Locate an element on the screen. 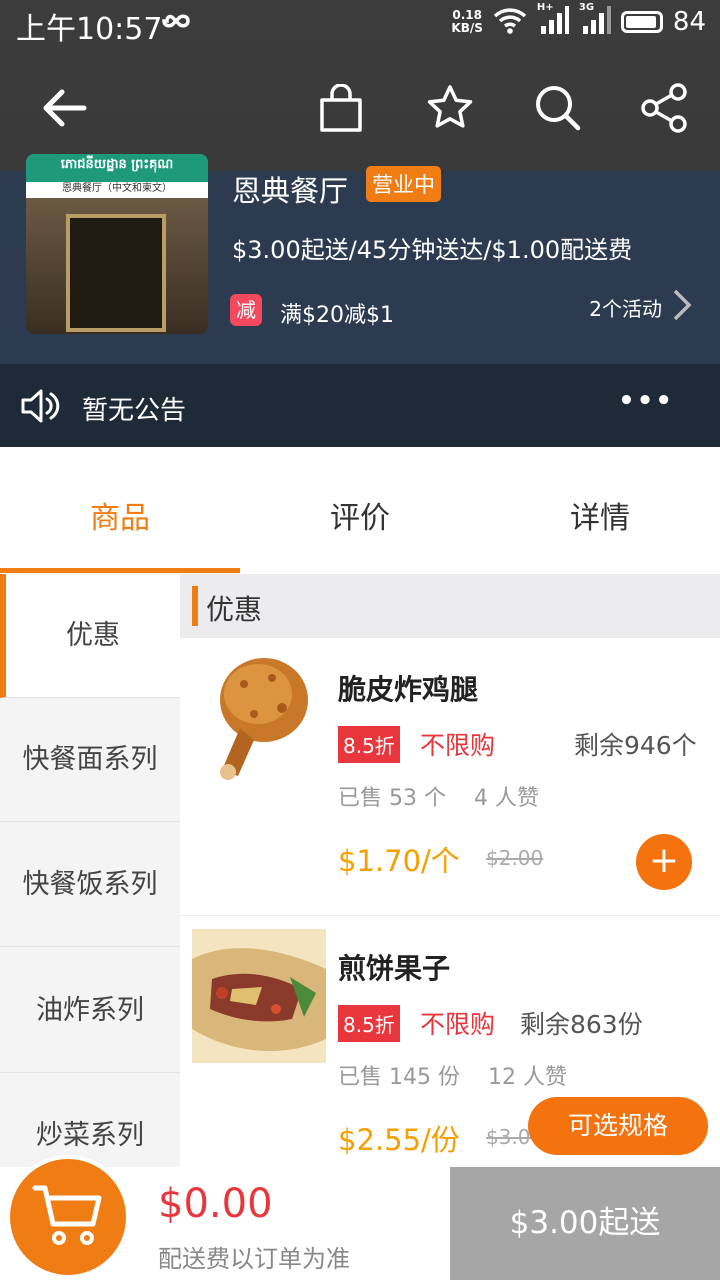  sold-count: 已售 53 个 is located at coordinates (392, 798).